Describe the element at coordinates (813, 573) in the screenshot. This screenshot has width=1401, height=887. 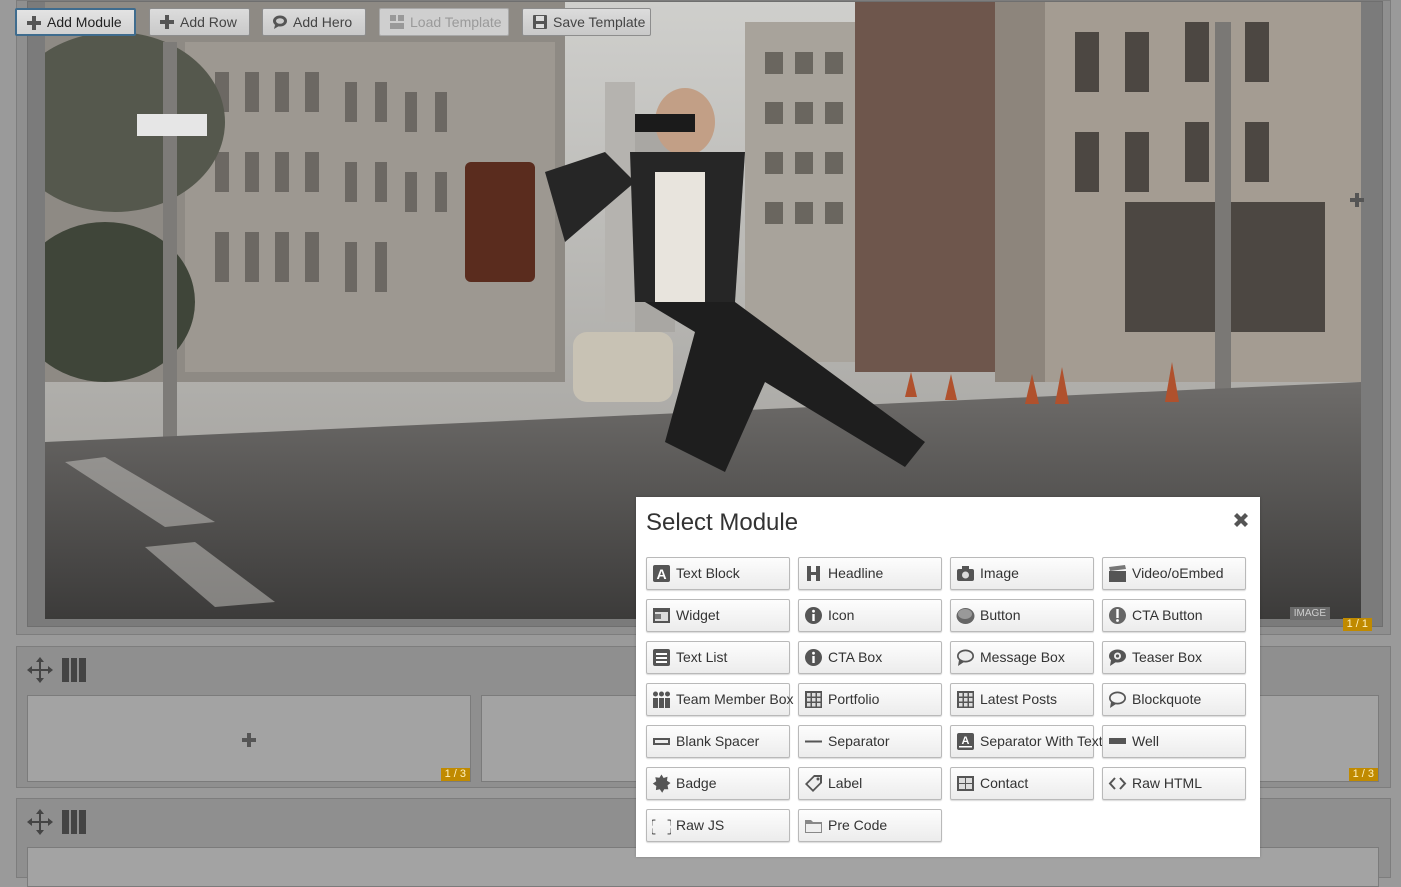
I see `headline-icon` at that location.